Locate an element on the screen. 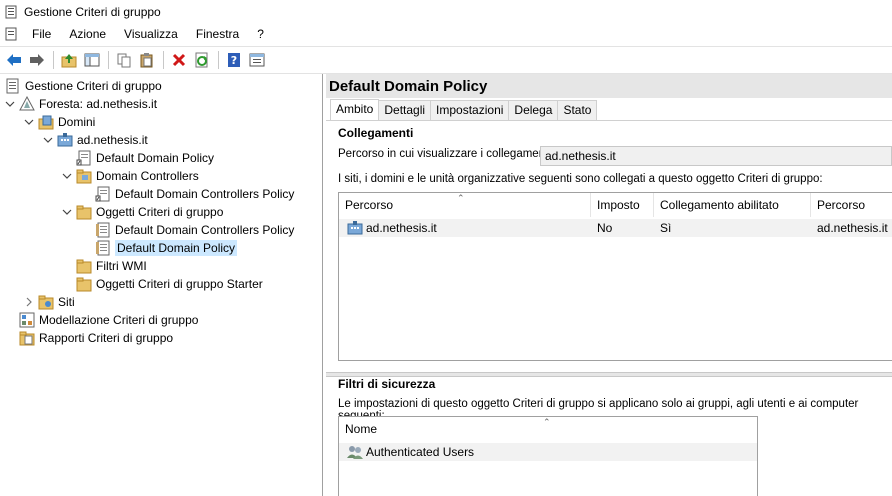  back-icon is located at coordinates (14, 60).